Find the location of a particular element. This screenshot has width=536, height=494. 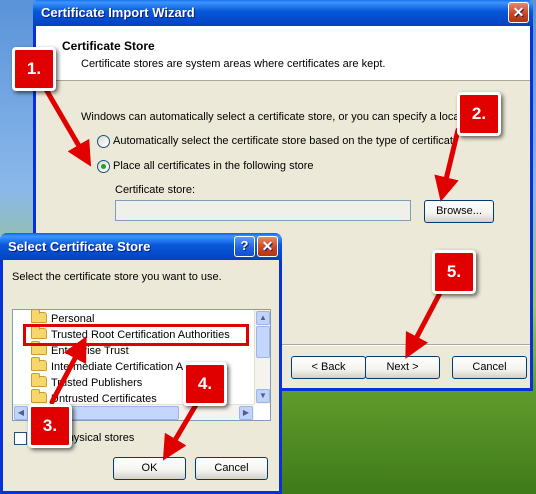

callout-1: 1. is located at coordinates (34, 69).